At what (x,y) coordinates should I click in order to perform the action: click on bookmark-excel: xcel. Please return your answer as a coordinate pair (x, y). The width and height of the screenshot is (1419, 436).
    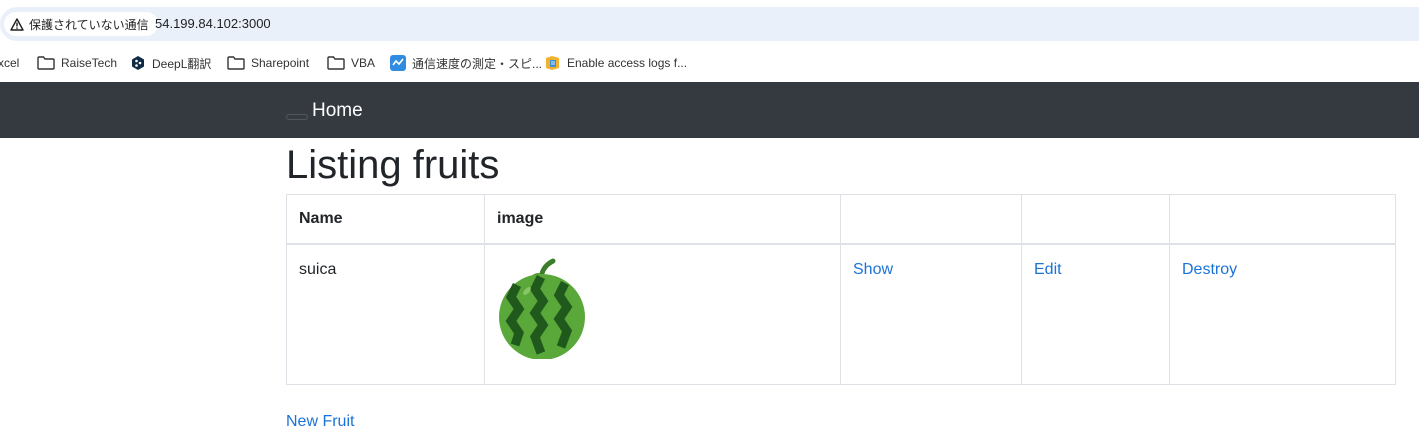
    Looking at the image, I should click on (9, 63).